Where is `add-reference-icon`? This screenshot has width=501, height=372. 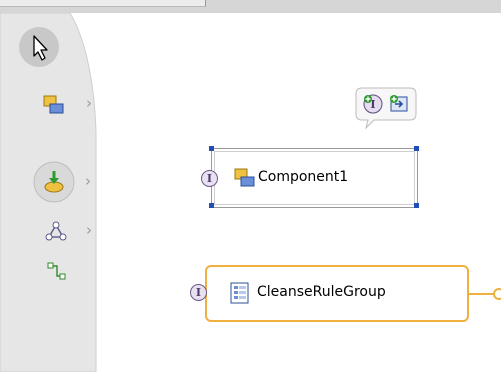 add-reference-icon is located at coordinates (399, 104).